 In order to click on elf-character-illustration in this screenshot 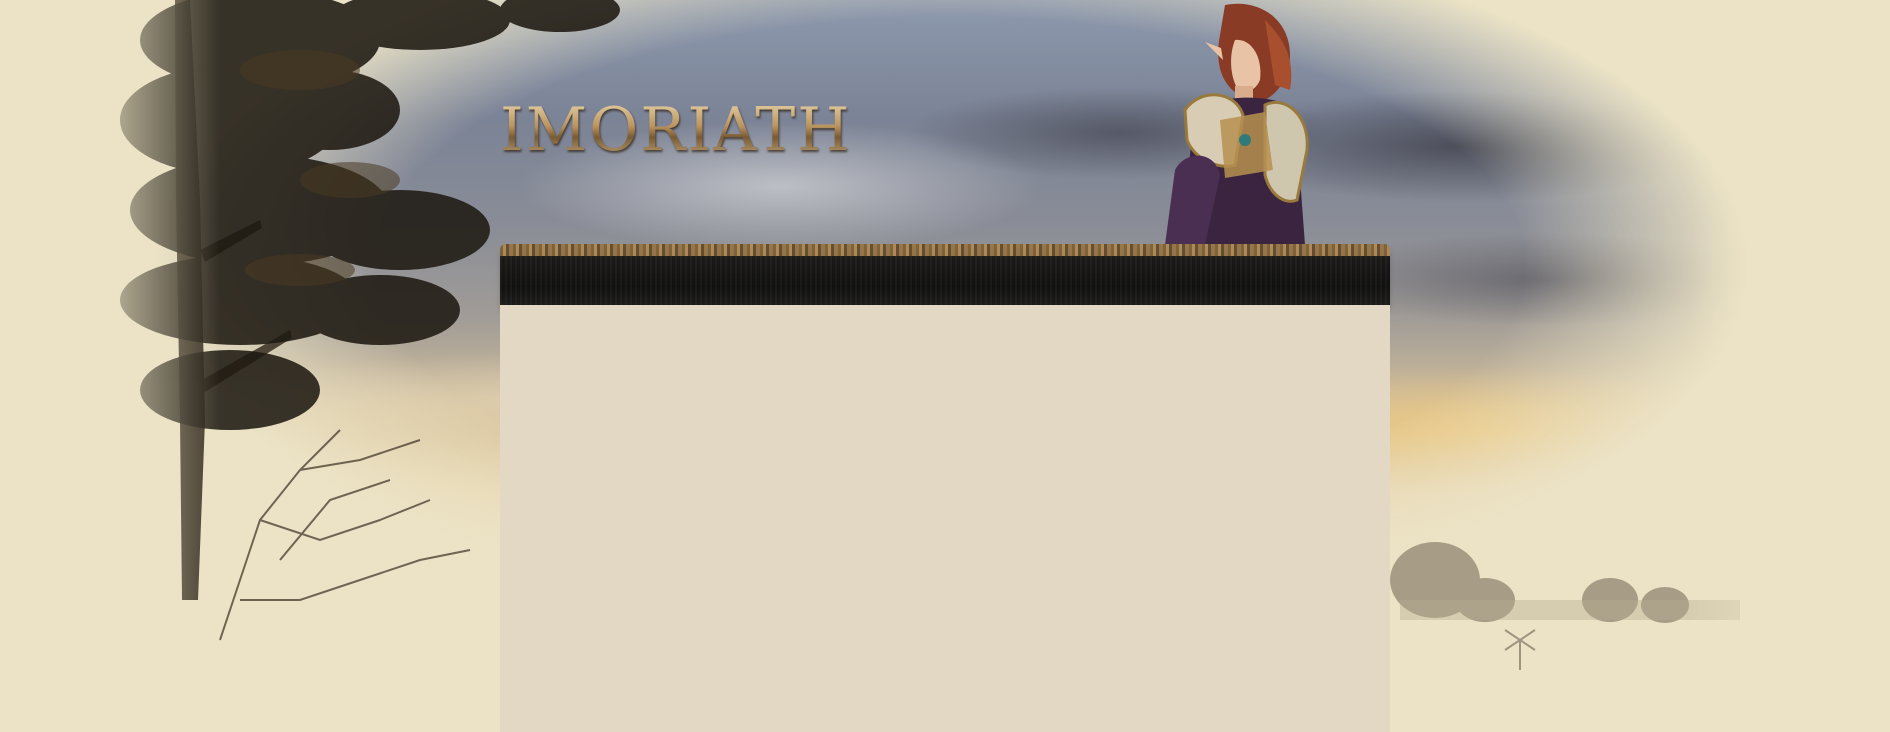, I will do `click(1237, 124)`.